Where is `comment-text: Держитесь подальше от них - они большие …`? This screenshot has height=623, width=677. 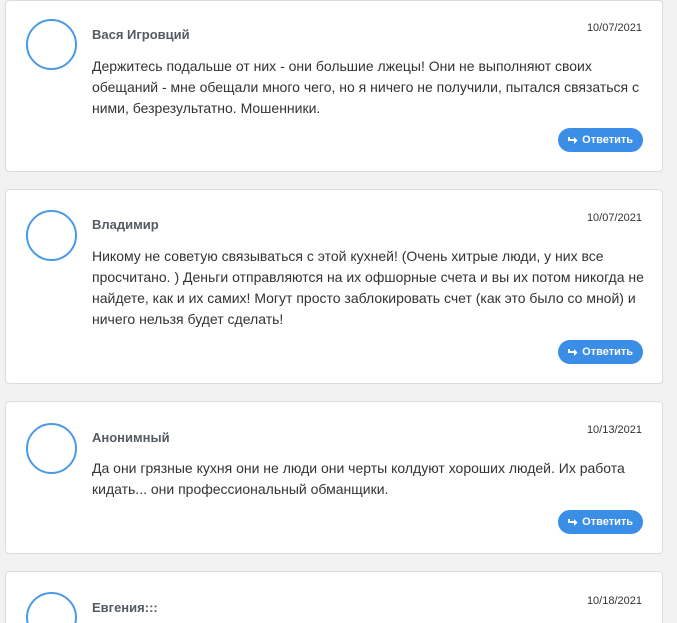 comment-text: Держитесь подальше от них - они большие … is located at coordinates (366, 87).